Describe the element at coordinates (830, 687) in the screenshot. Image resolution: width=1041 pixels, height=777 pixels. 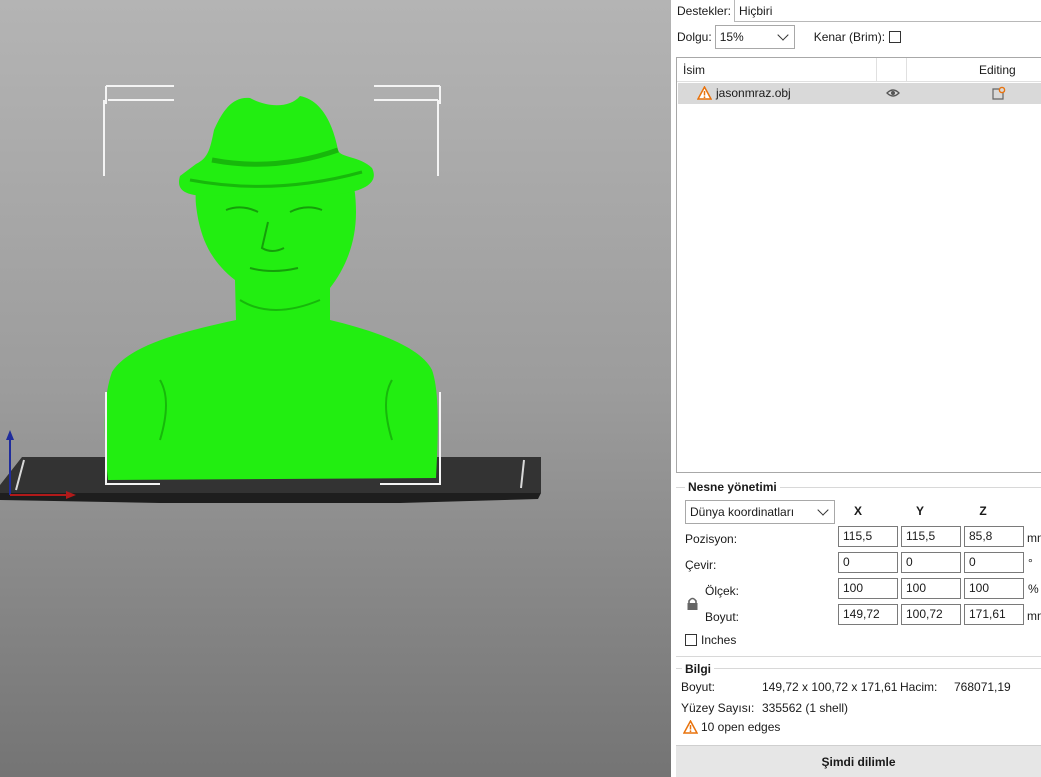
I see `info-size-value: 149,72 x 100,72 x 171,61` at that location.